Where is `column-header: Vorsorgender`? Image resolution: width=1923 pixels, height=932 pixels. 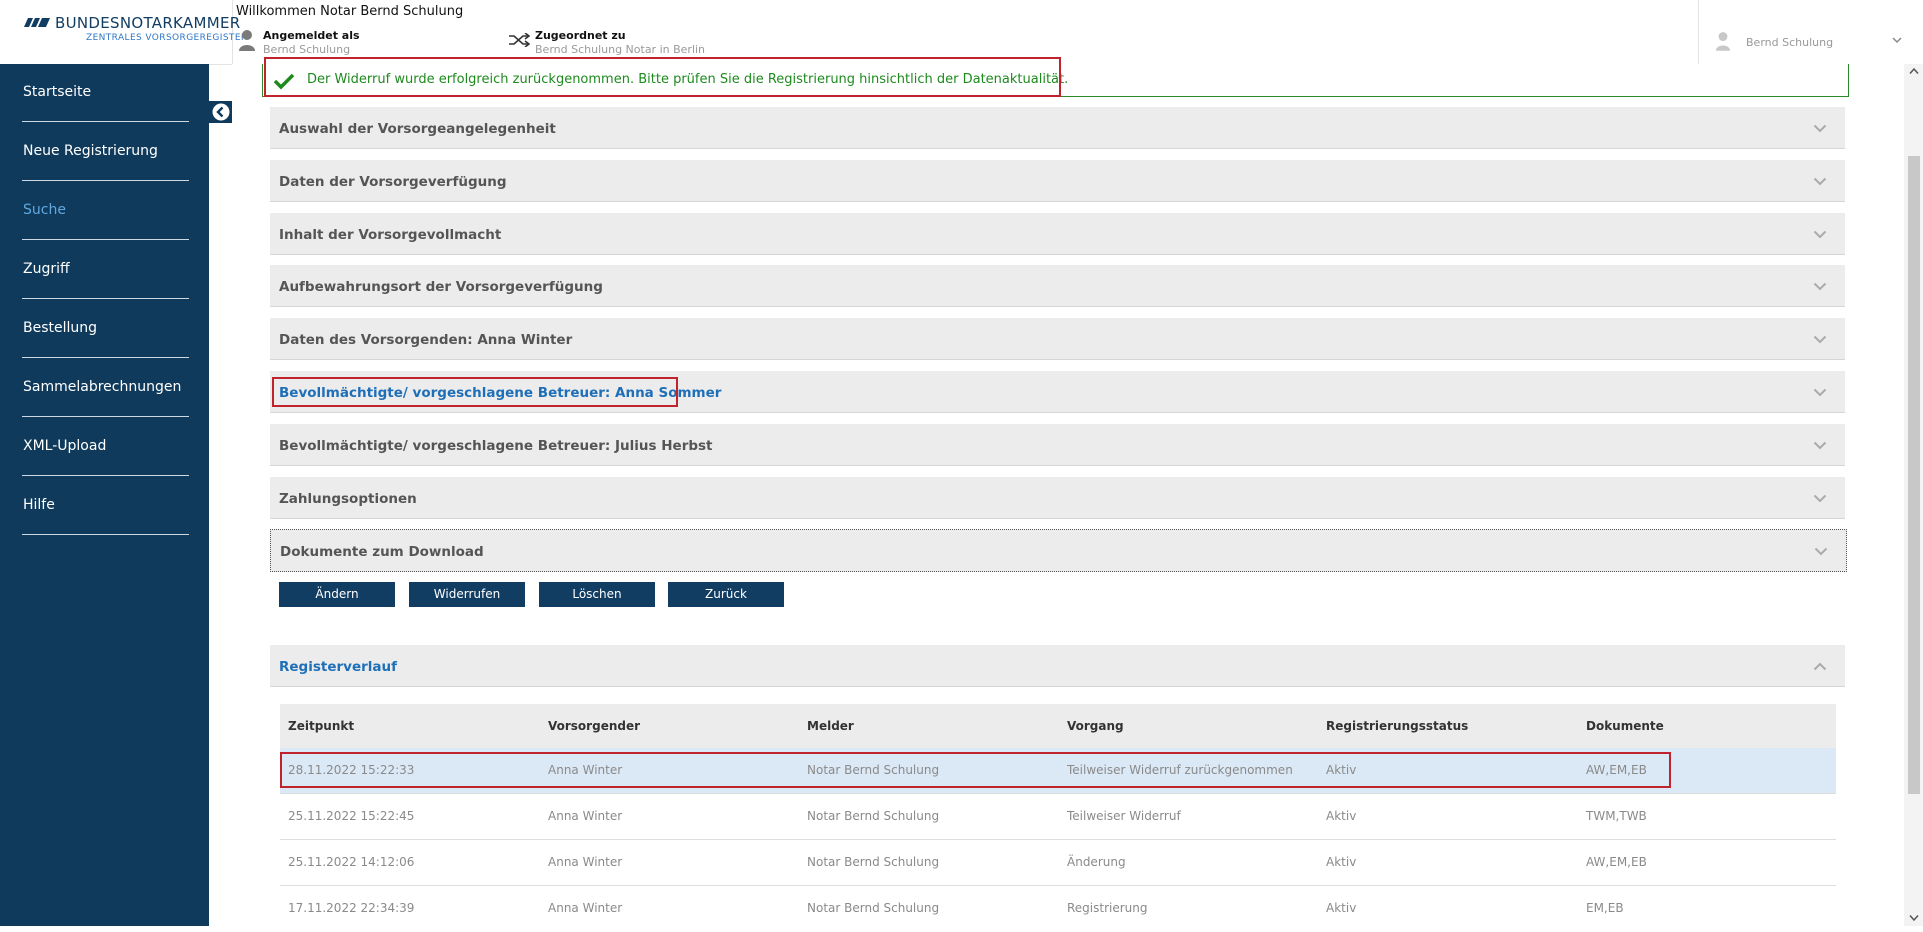
column-header: Vorsorgender is located at coordinates (594, 726).